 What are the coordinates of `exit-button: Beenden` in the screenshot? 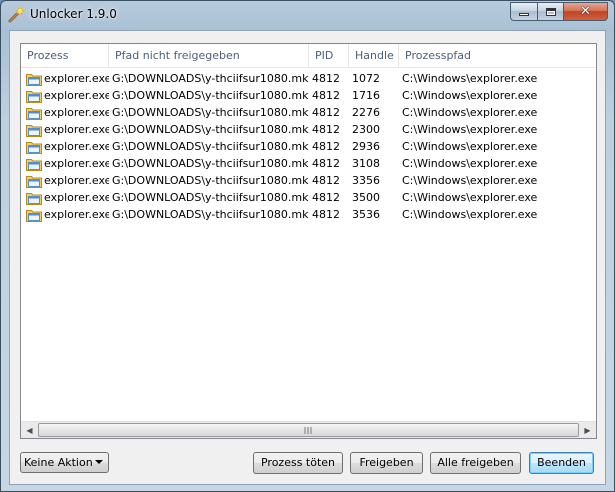 It's located at (561, 463).